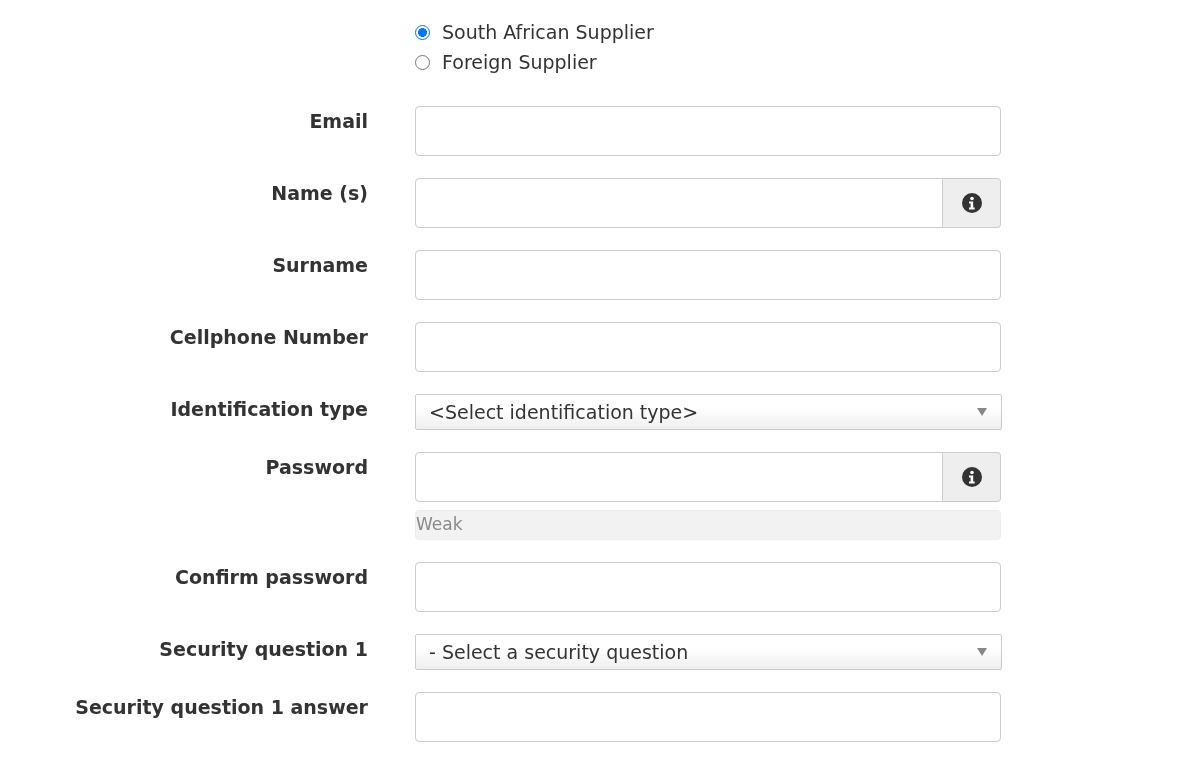 The image size is (1194, 764). I want to click on field-label: Password, so click(316, 467).